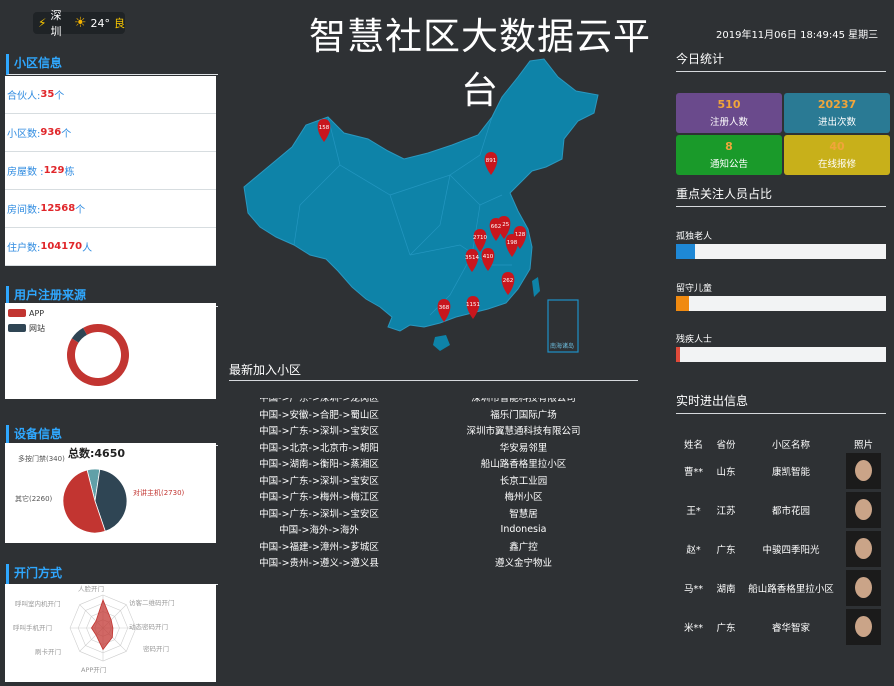 The image size is (894, 686). Describe the element at coordinates (110, 95) in the screenshot. I see `info-row: 合伙人: 35 个` at that location.